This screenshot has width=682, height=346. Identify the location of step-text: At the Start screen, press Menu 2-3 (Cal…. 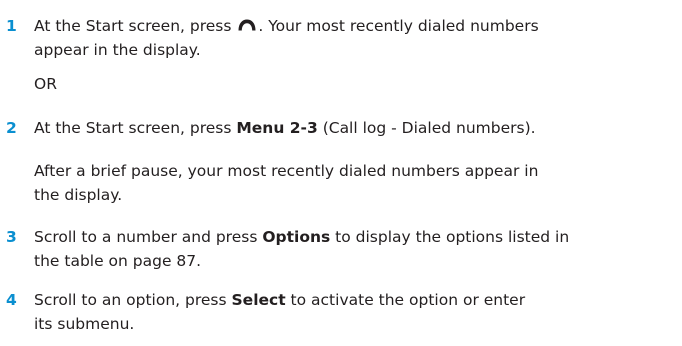
(285, 128).